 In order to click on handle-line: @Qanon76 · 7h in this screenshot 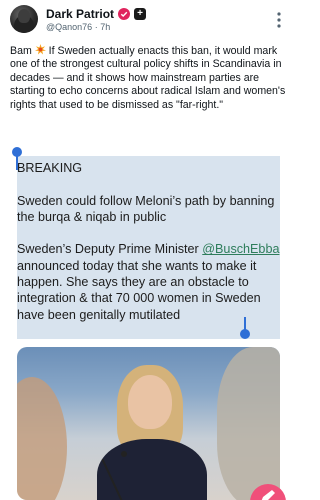, I will do `click(78, 27)`.